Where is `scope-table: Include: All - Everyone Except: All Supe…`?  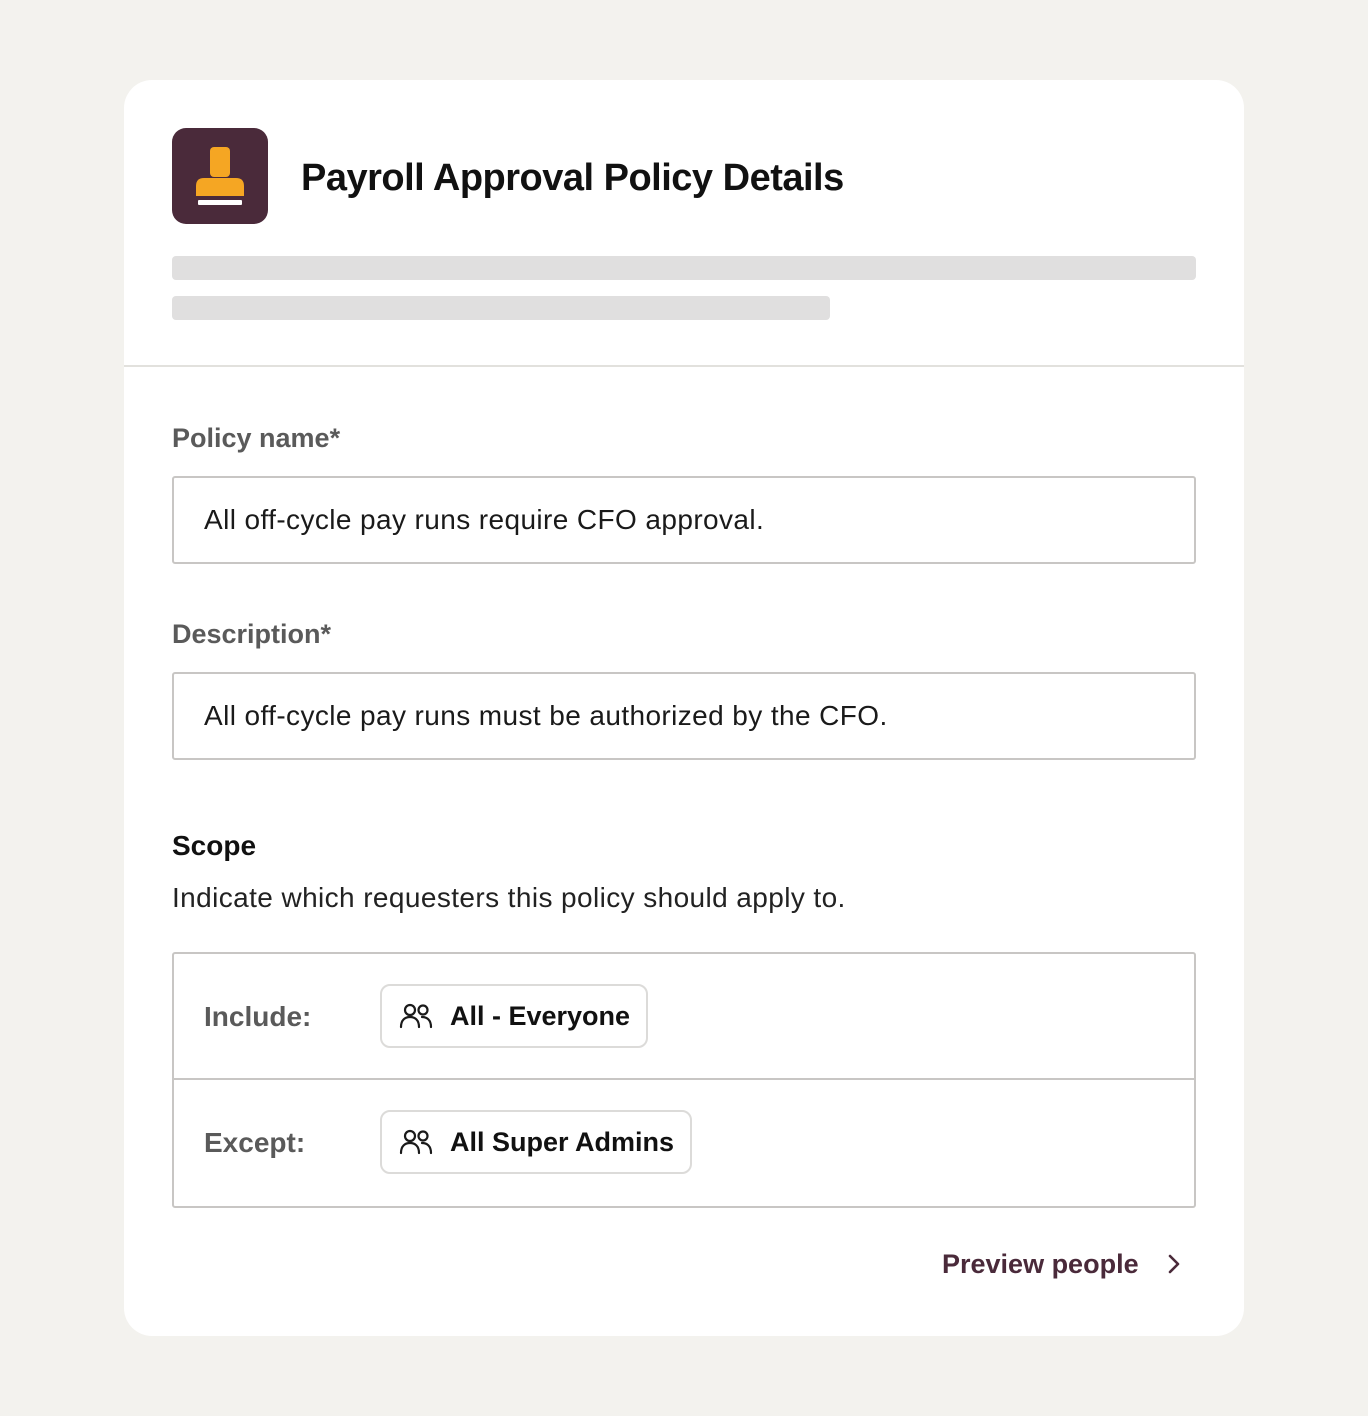
scope-table: Include: All - Everyone Except: All Supe… is located at coordinates (684, 1080).